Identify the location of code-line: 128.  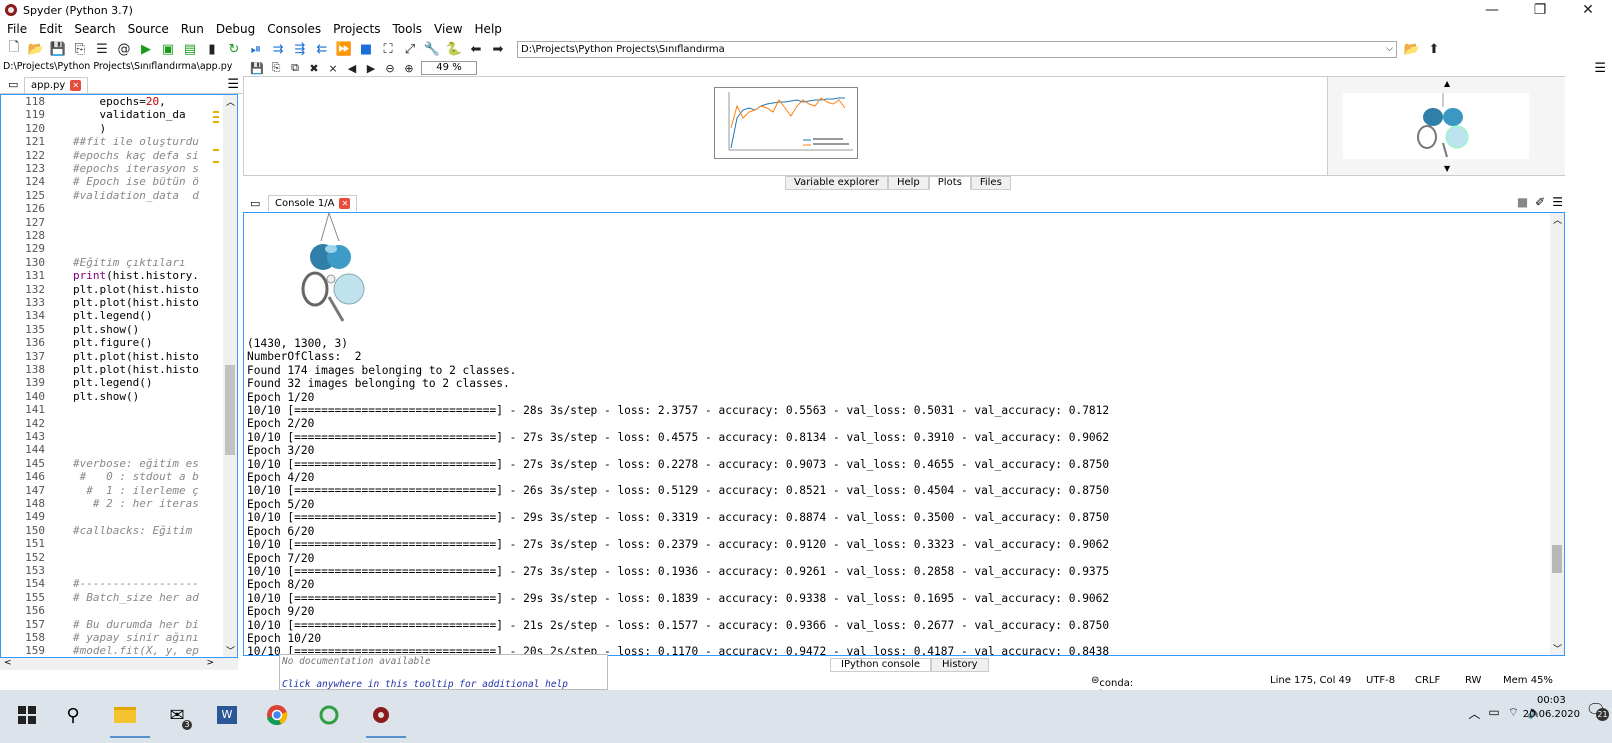
(107, 235).